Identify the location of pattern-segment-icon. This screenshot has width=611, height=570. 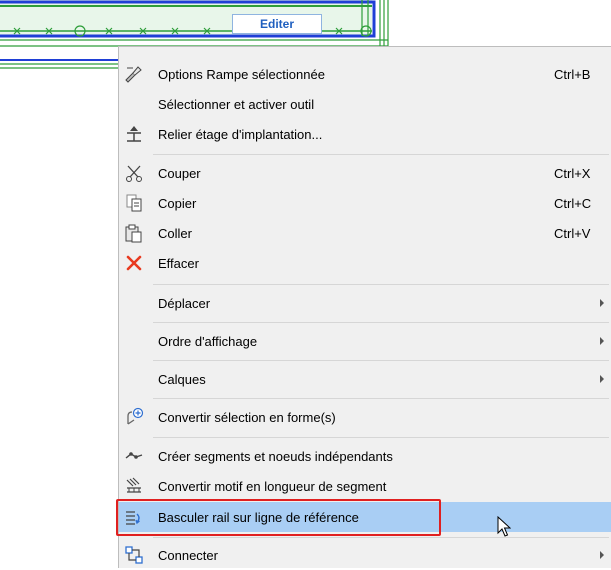
(134, 486).